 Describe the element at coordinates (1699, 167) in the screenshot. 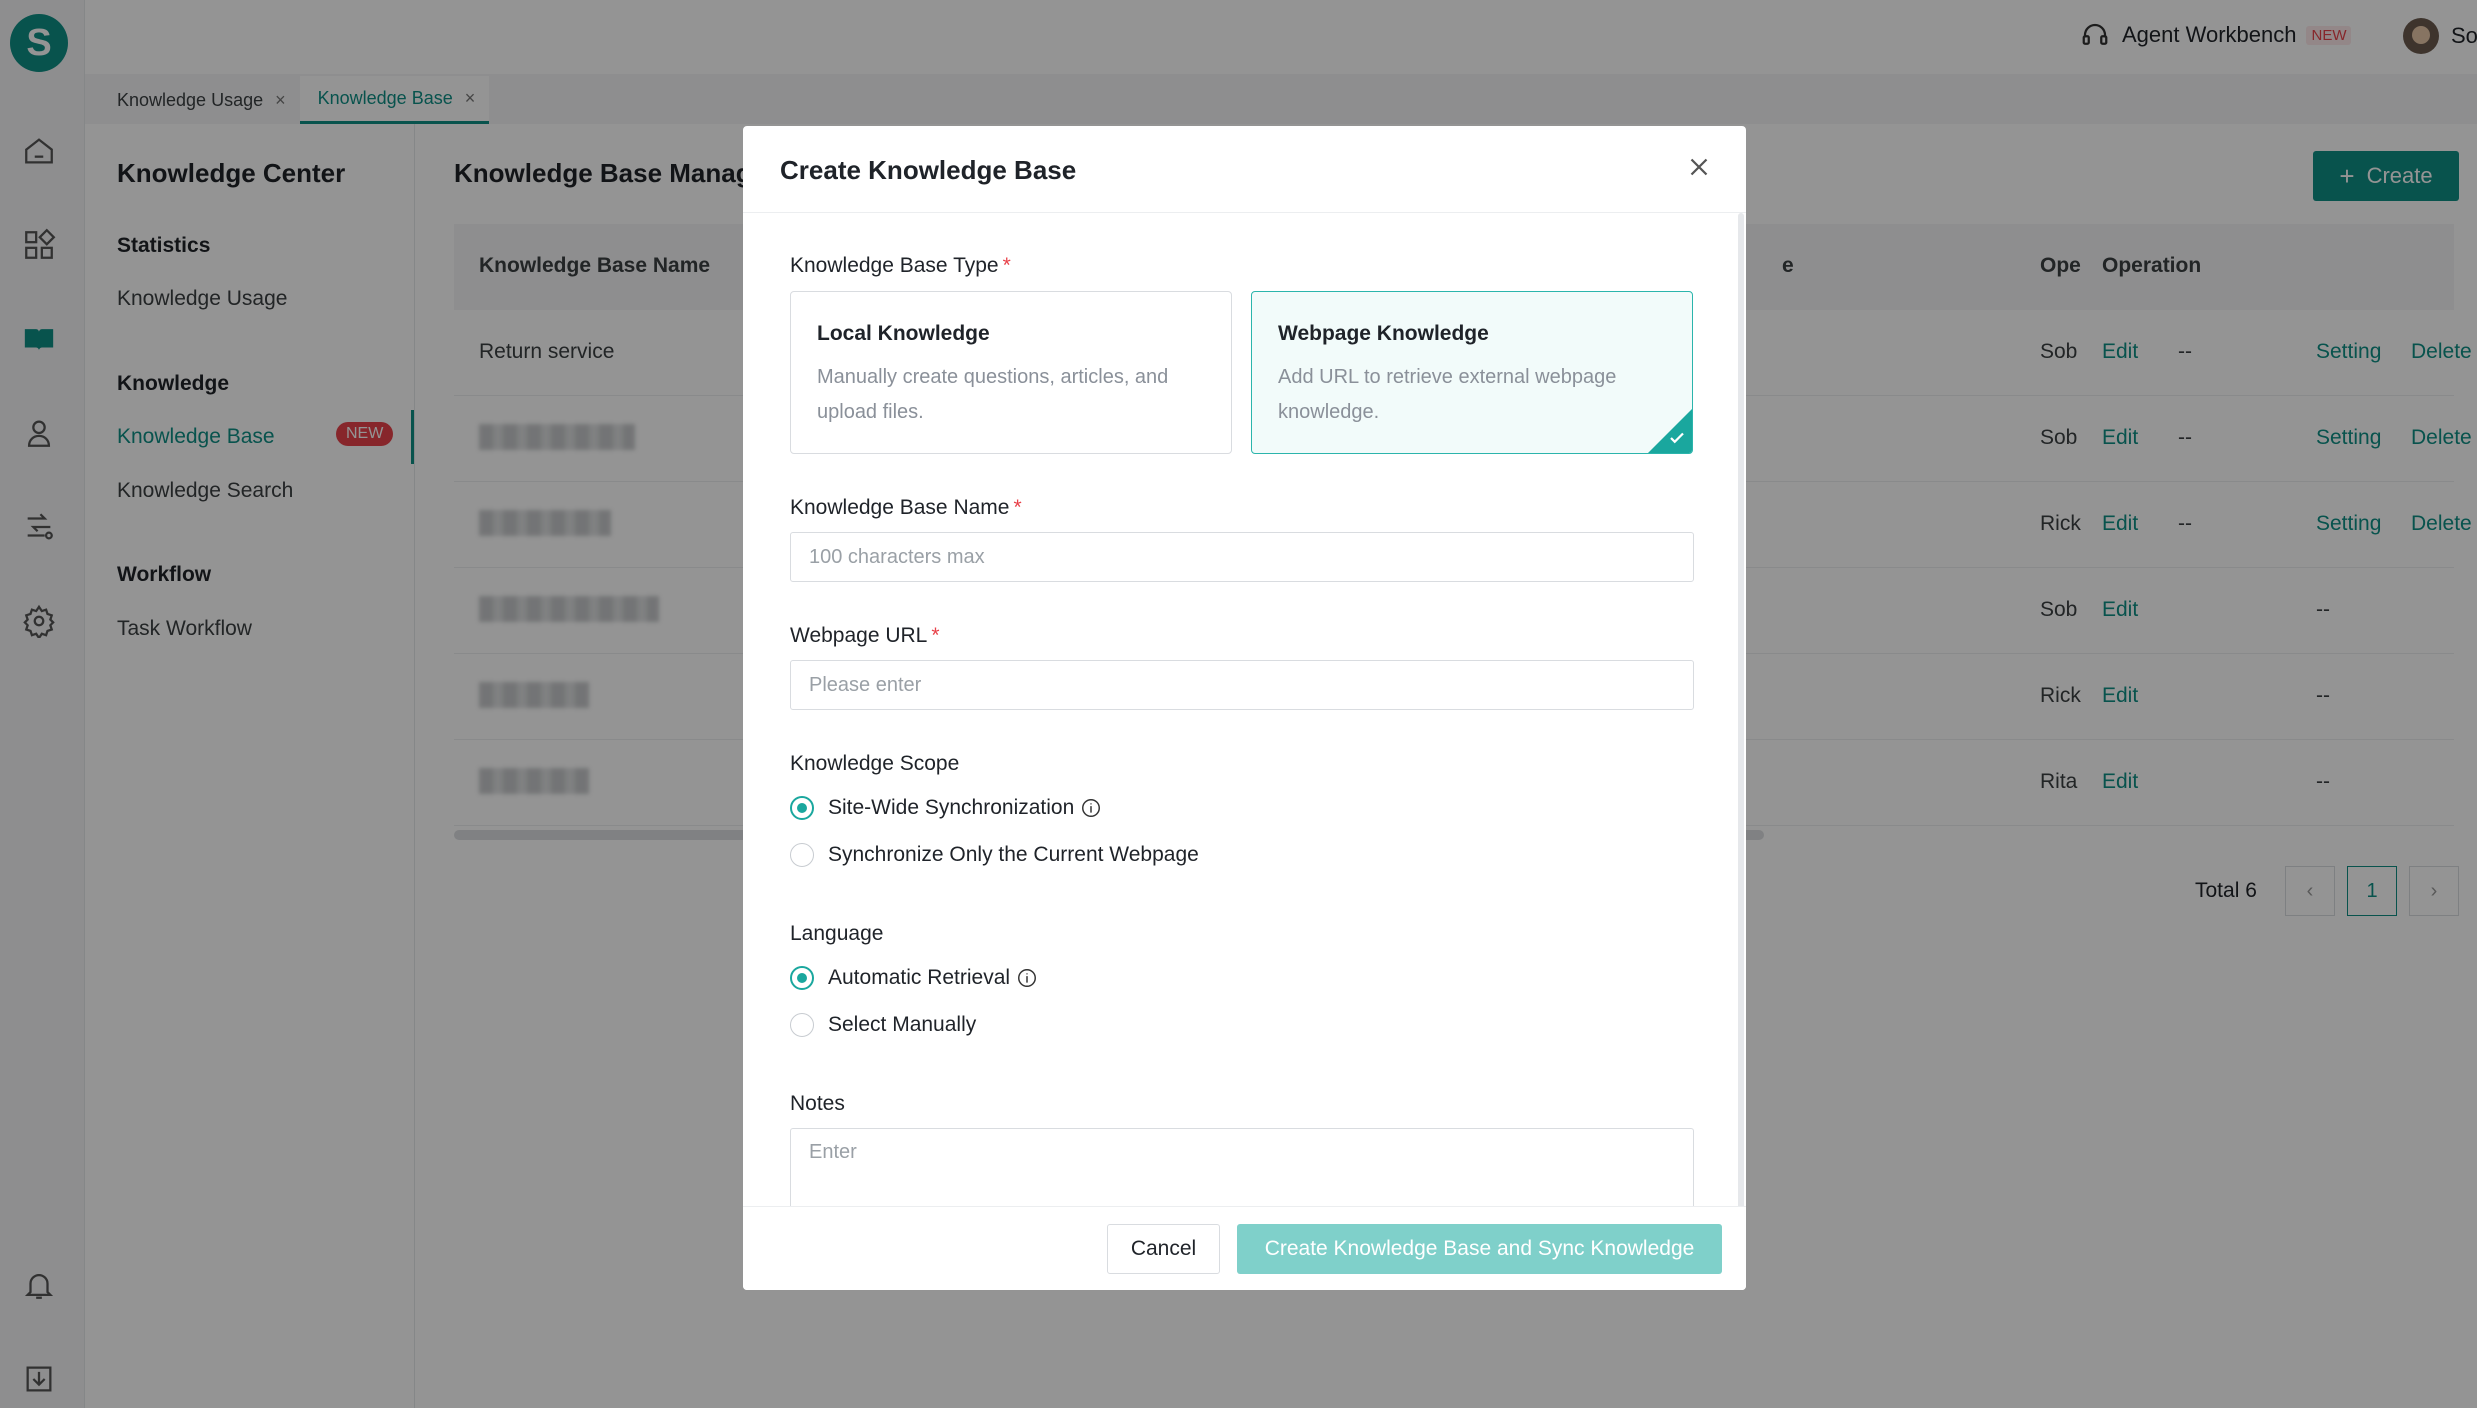

I see `close-icon` at that location.